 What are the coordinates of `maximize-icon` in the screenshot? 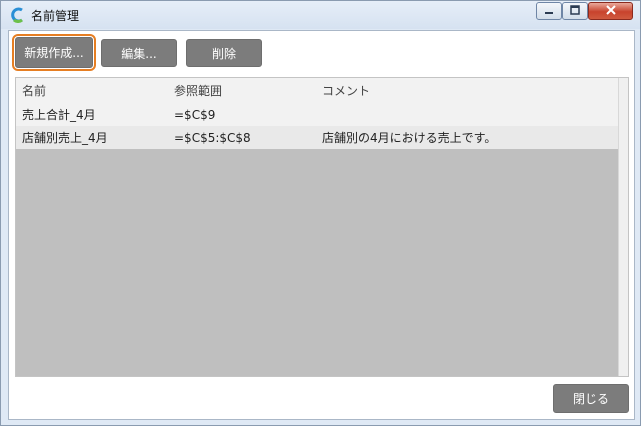 It's located at (575, 11).